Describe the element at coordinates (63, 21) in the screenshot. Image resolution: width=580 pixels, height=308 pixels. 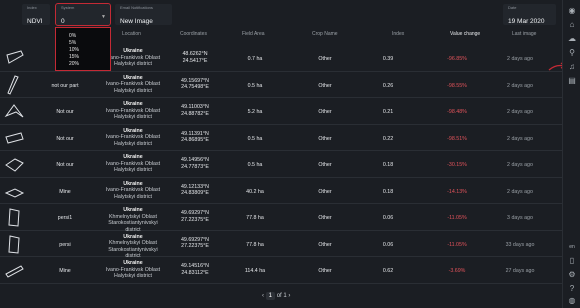
I see `system-value: 0` at that location.